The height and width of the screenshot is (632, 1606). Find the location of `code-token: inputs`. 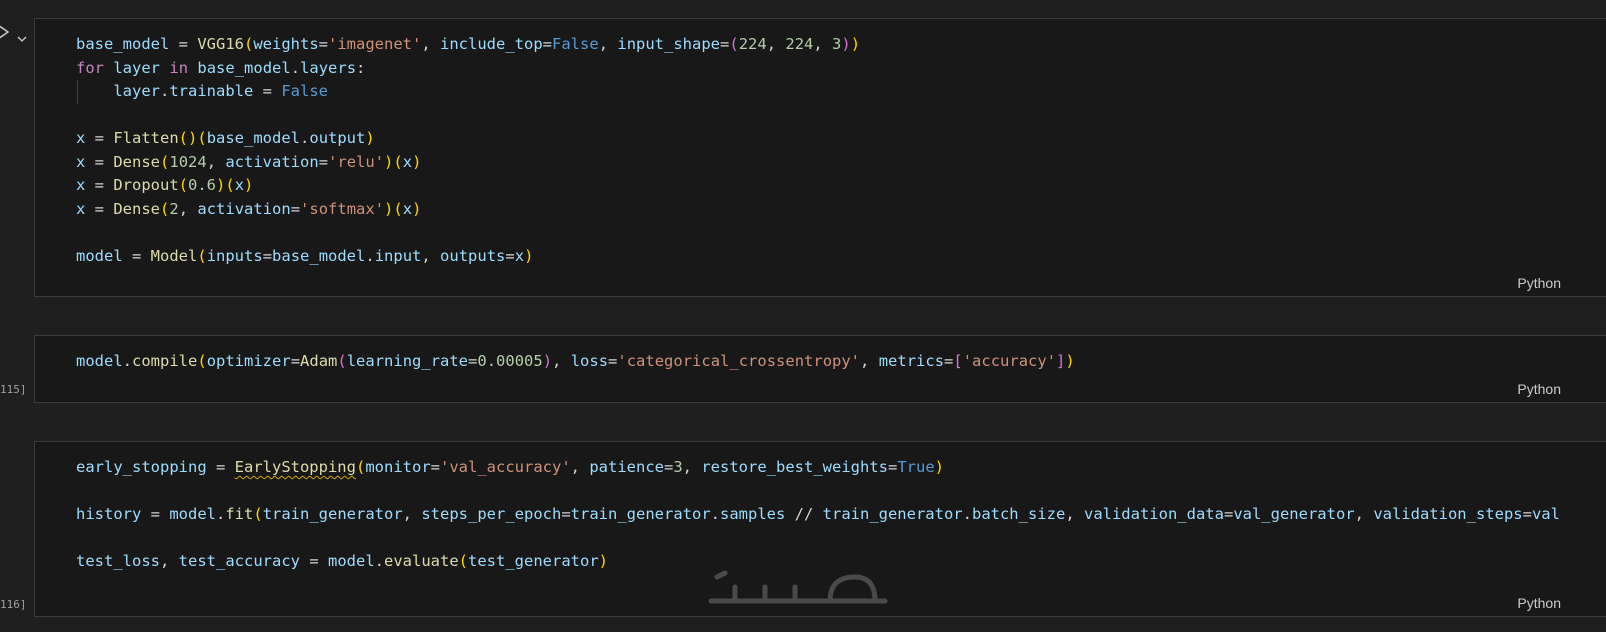

code-token: inputs is located at coordinates (234, 255).